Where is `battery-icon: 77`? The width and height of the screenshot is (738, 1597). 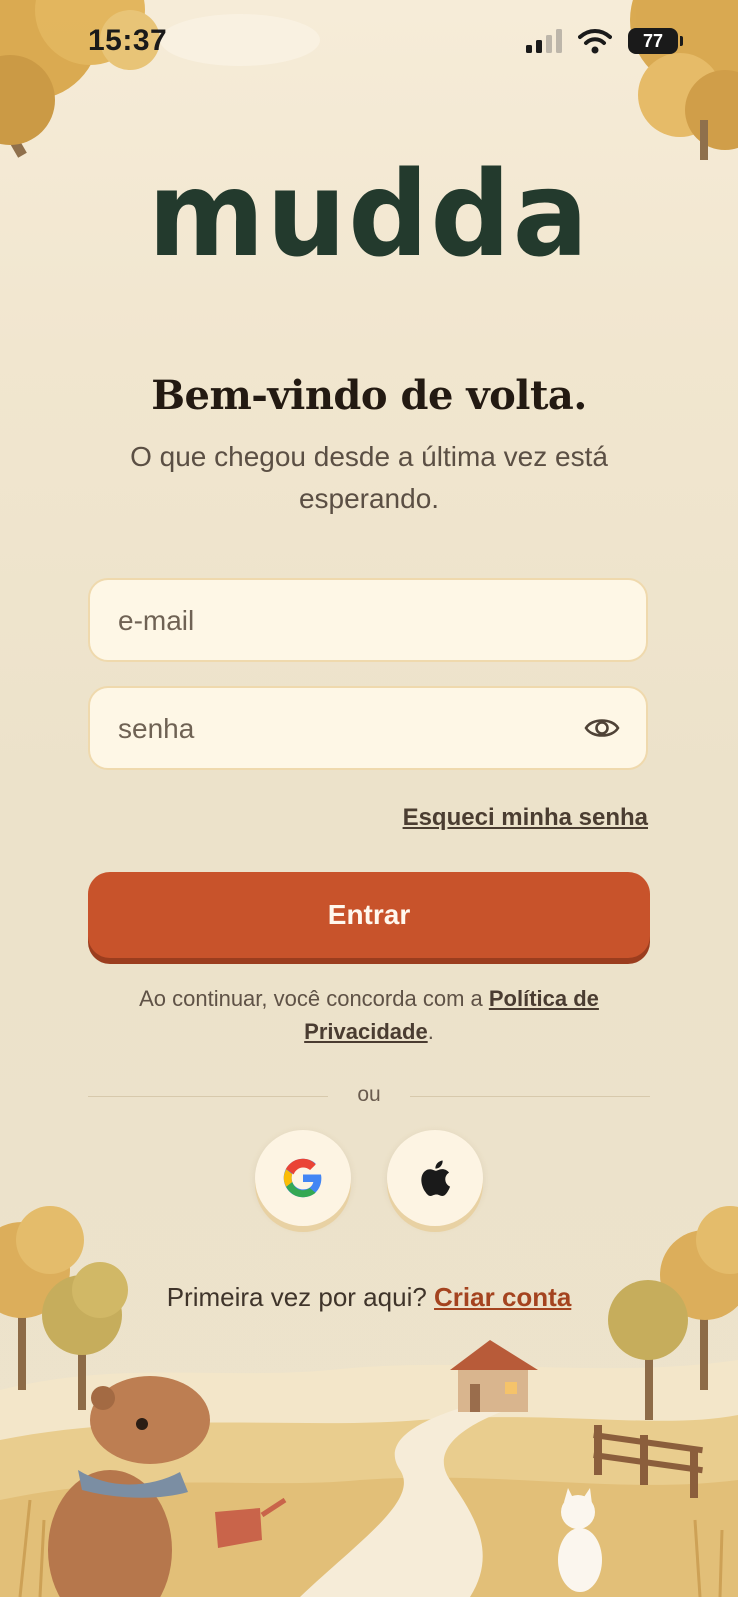 battery-icon: 77 is located at coordinates (655, 41).